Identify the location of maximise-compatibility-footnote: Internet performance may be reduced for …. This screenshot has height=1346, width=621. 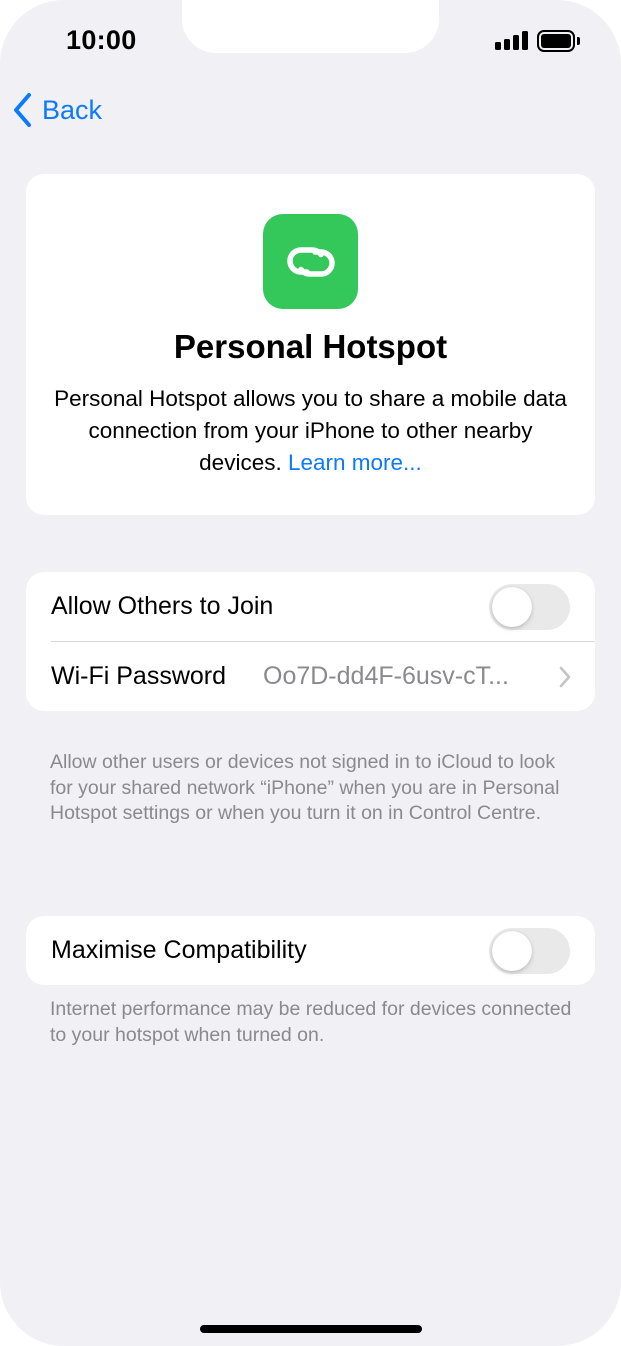
(311, 1022).